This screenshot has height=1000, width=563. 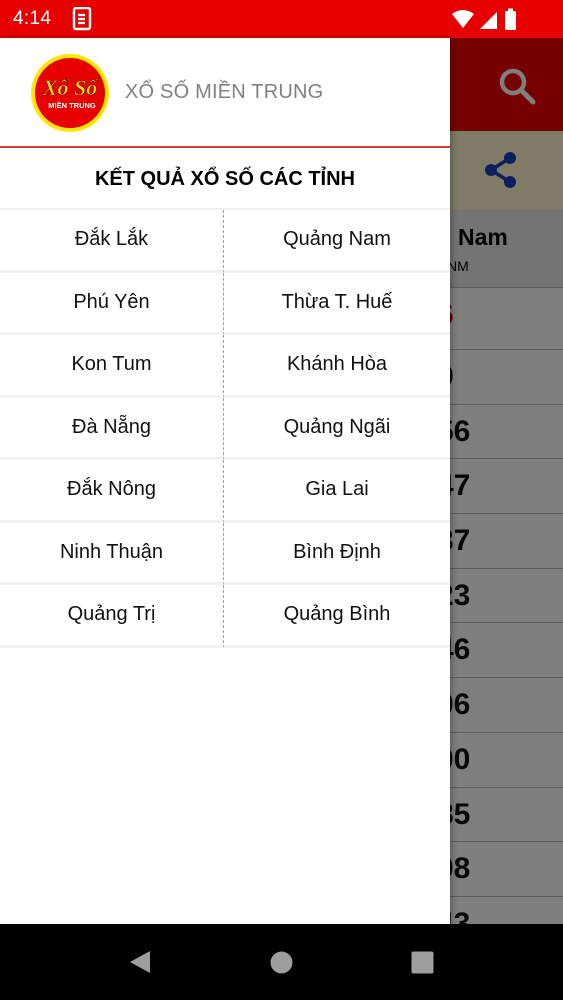 I want to click on app-logo: Xổ Số MIỀN TRUNG, so click(x=70, y=93).